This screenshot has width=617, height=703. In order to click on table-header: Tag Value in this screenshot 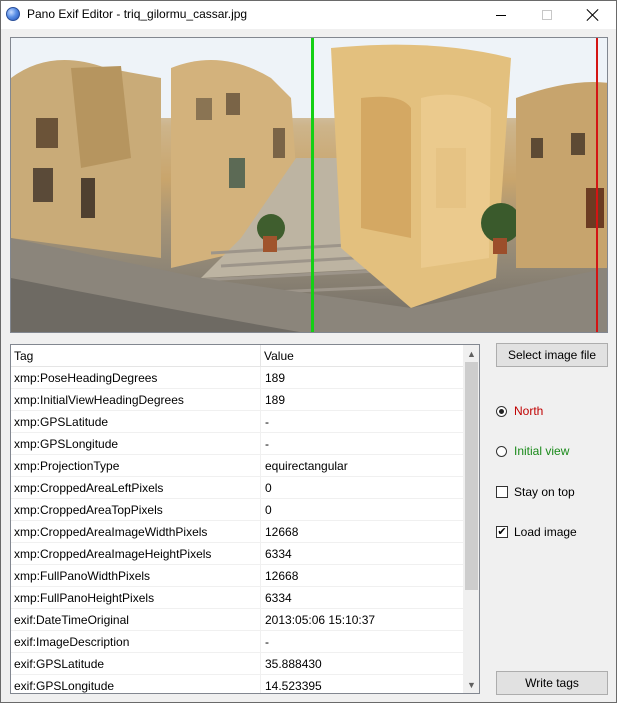, I will do `click(237, 356)`.